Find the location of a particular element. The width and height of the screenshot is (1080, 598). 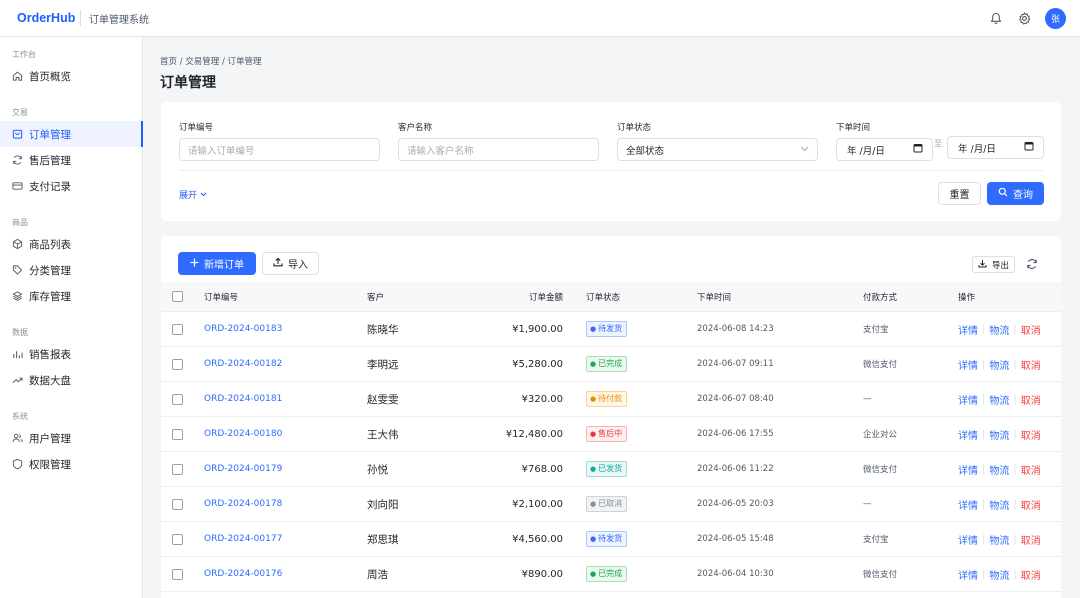

order-no-link: ORD-2024-00177 is located at coordinates (243, 539).